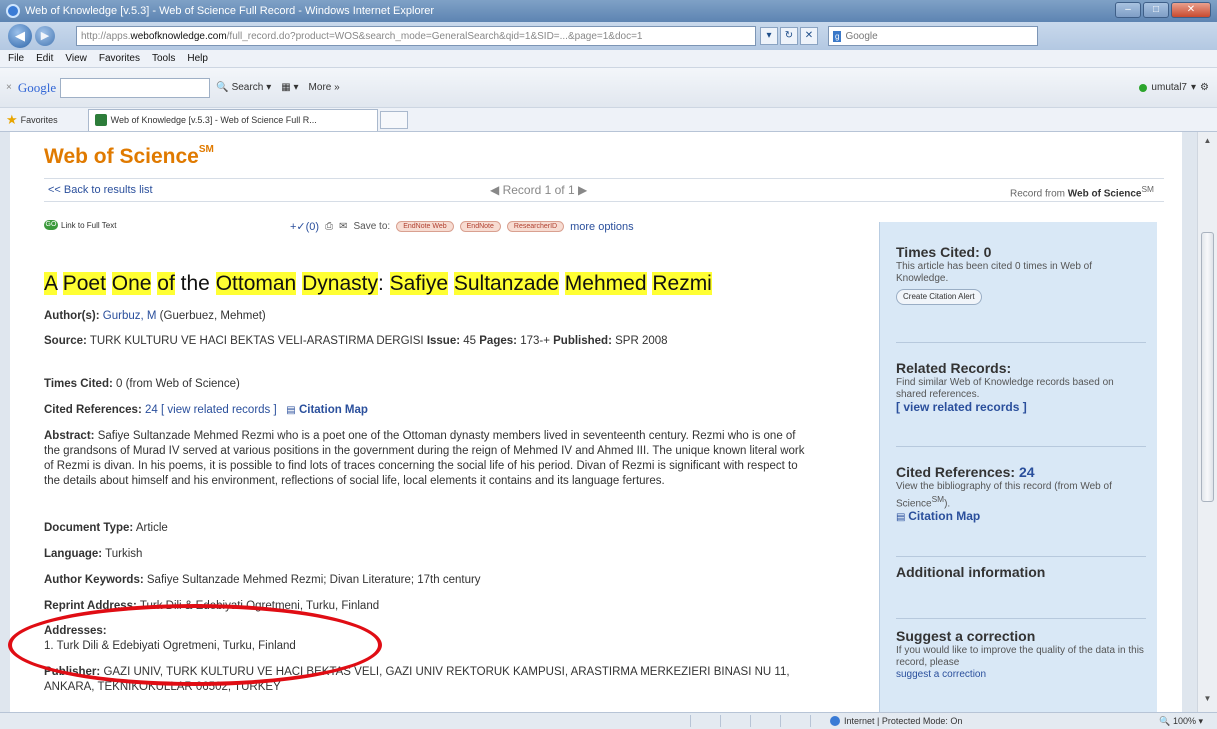  Describe the element at coordinates (938, 252) in the screenshot. I see `sidebar-times-cited-title: Times Cited:` at that location.